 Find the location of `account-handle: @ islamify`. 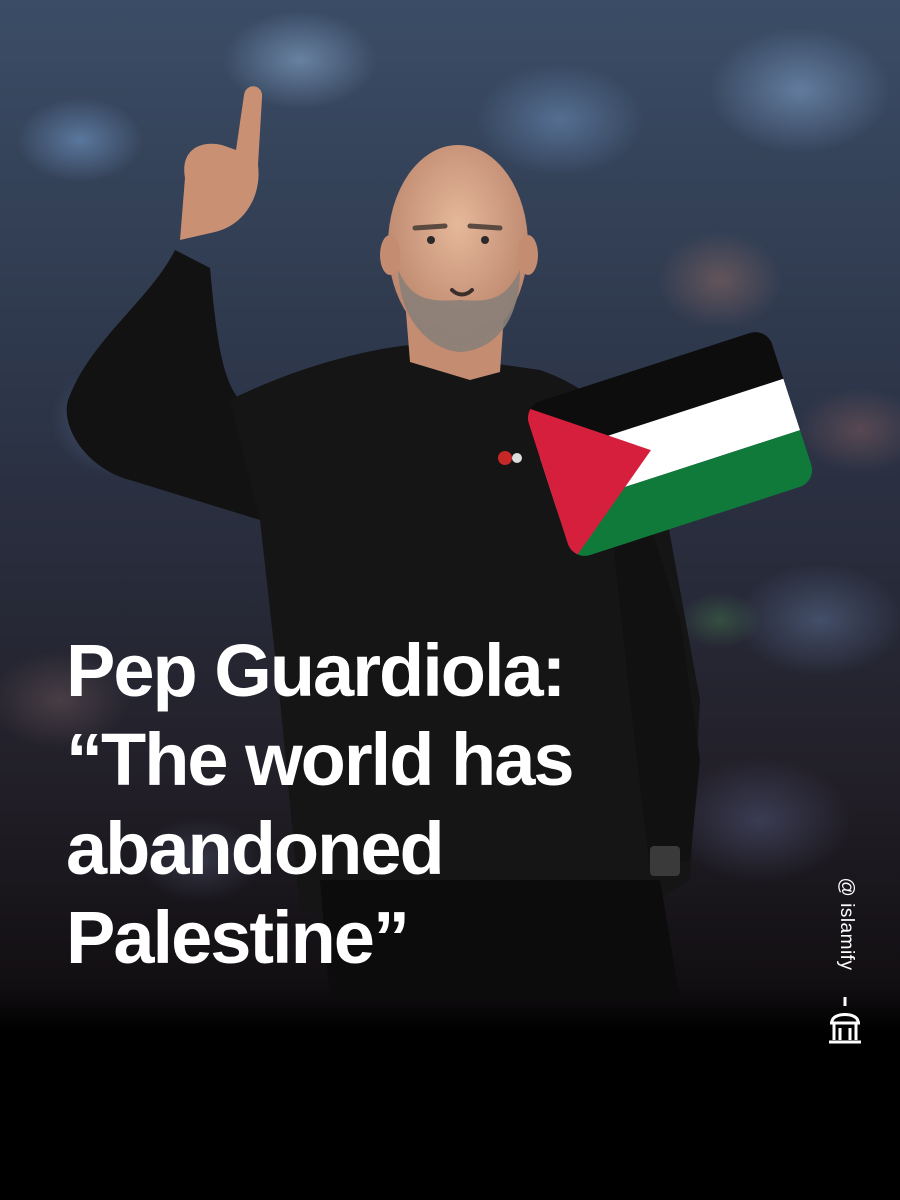

account-handle: @ islamify is located at coordinates (846, 924).